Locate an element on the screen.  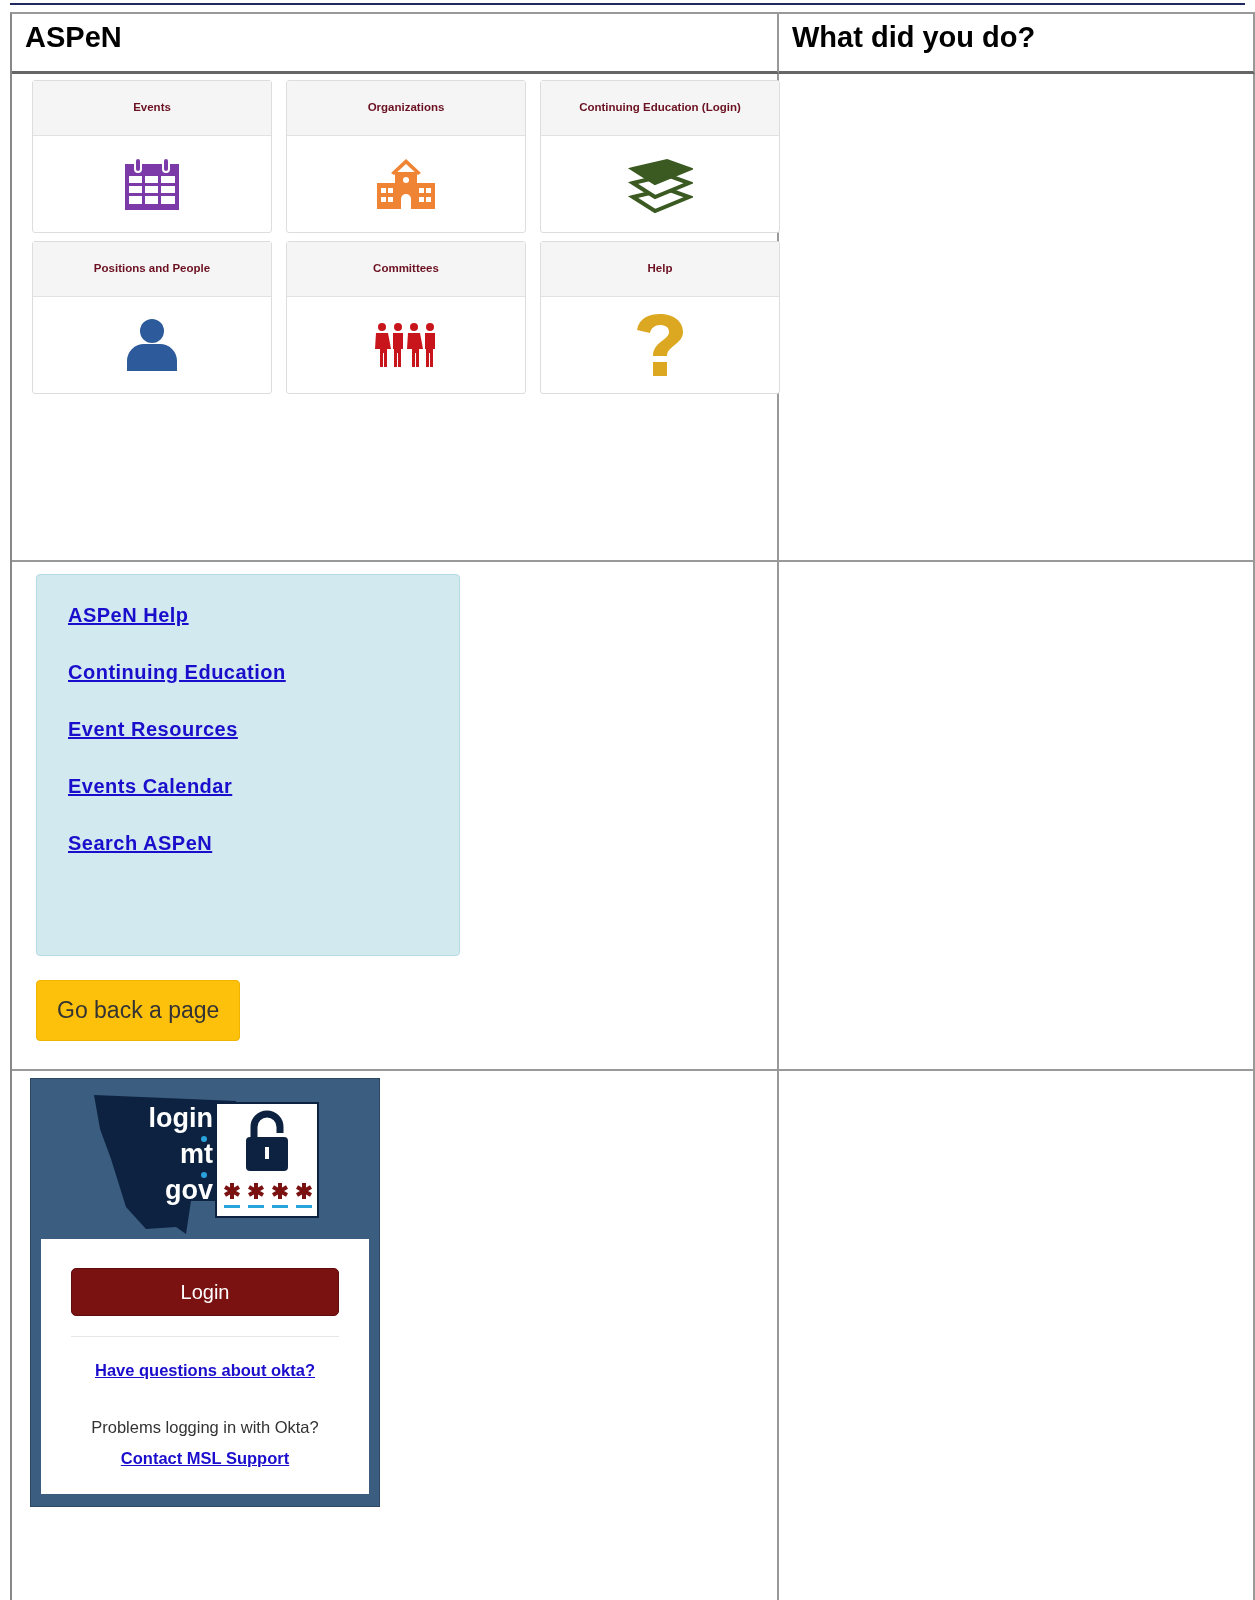
go-back-button: Go back a page is located at coordinates (138, 1010).